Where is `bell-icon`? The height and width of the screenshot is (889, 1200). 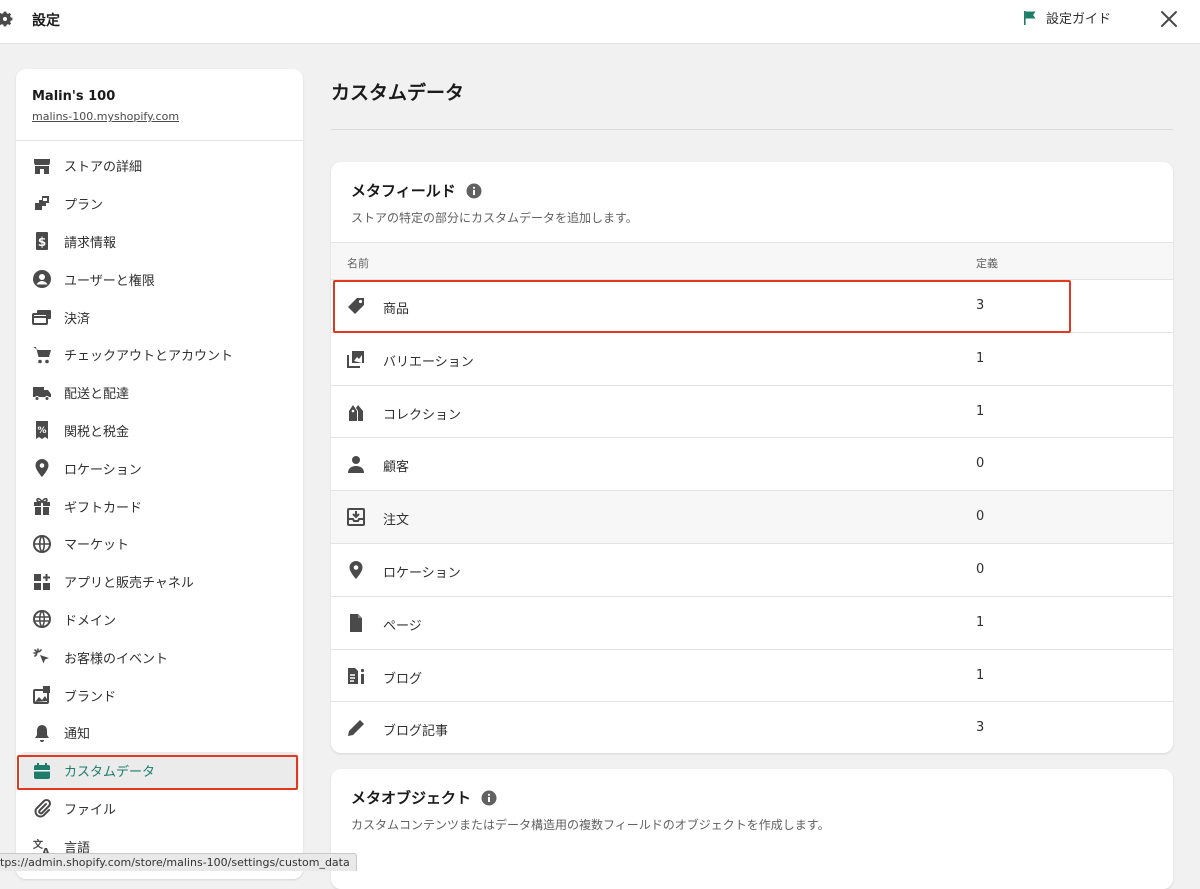
bell-icon is located at coordinates (42, 733).